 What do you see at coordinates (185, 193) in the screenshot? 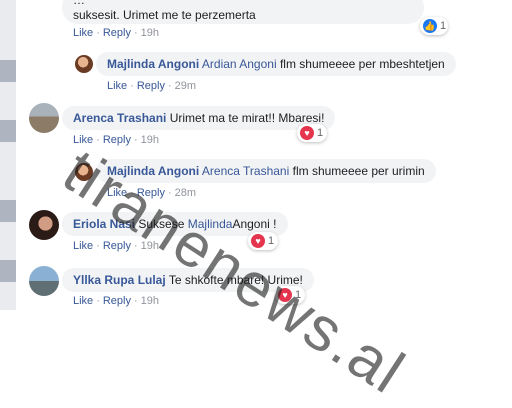
I see `comment-time: 28m` at bounding box center [185, 193].